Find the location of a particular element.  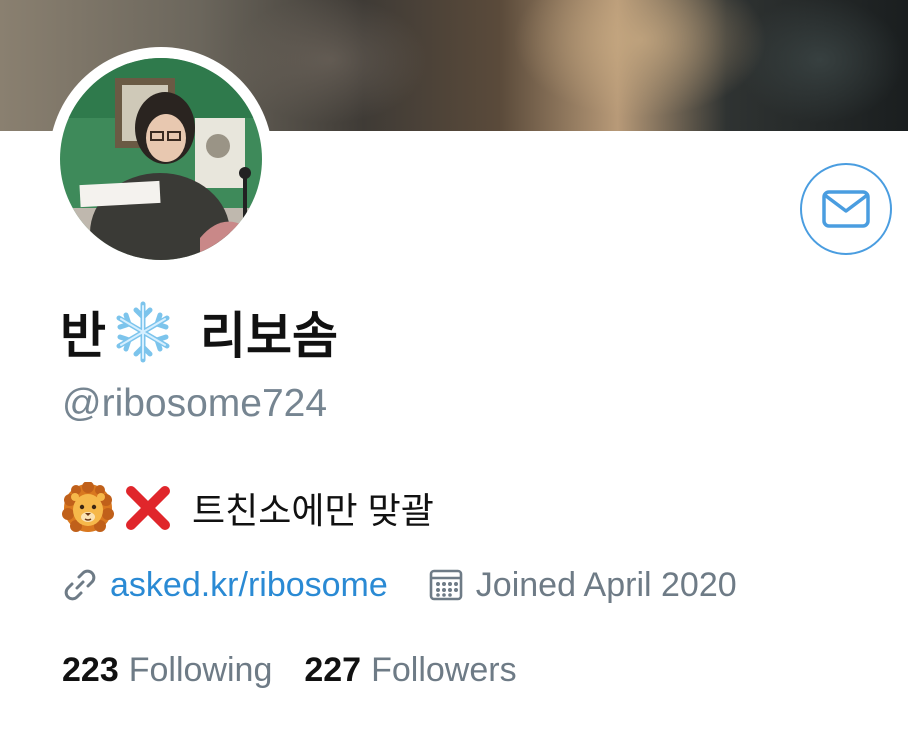

cross-mark-icon is located at coordinates (148, 508).